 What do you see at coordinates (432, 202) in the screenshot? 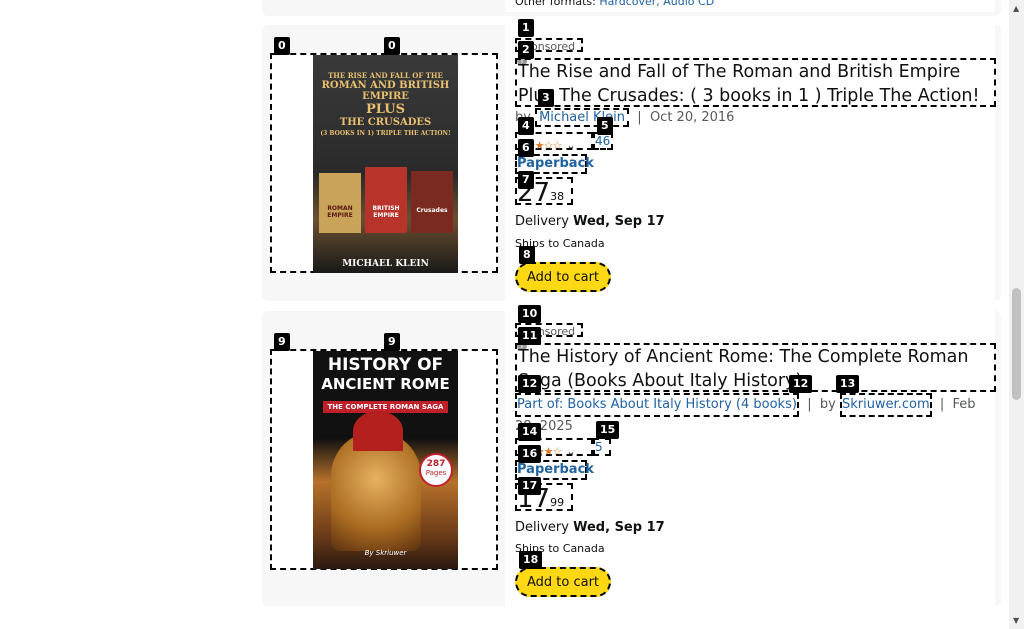
I see `mini-book-crusades: Crusades` at bounding box center [432, 202].